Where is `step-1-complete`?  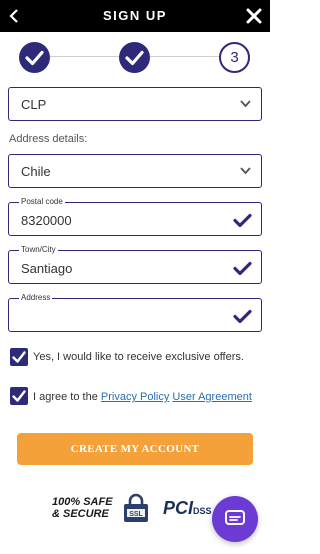
step-1-complete is located at coordinates (34, 57).